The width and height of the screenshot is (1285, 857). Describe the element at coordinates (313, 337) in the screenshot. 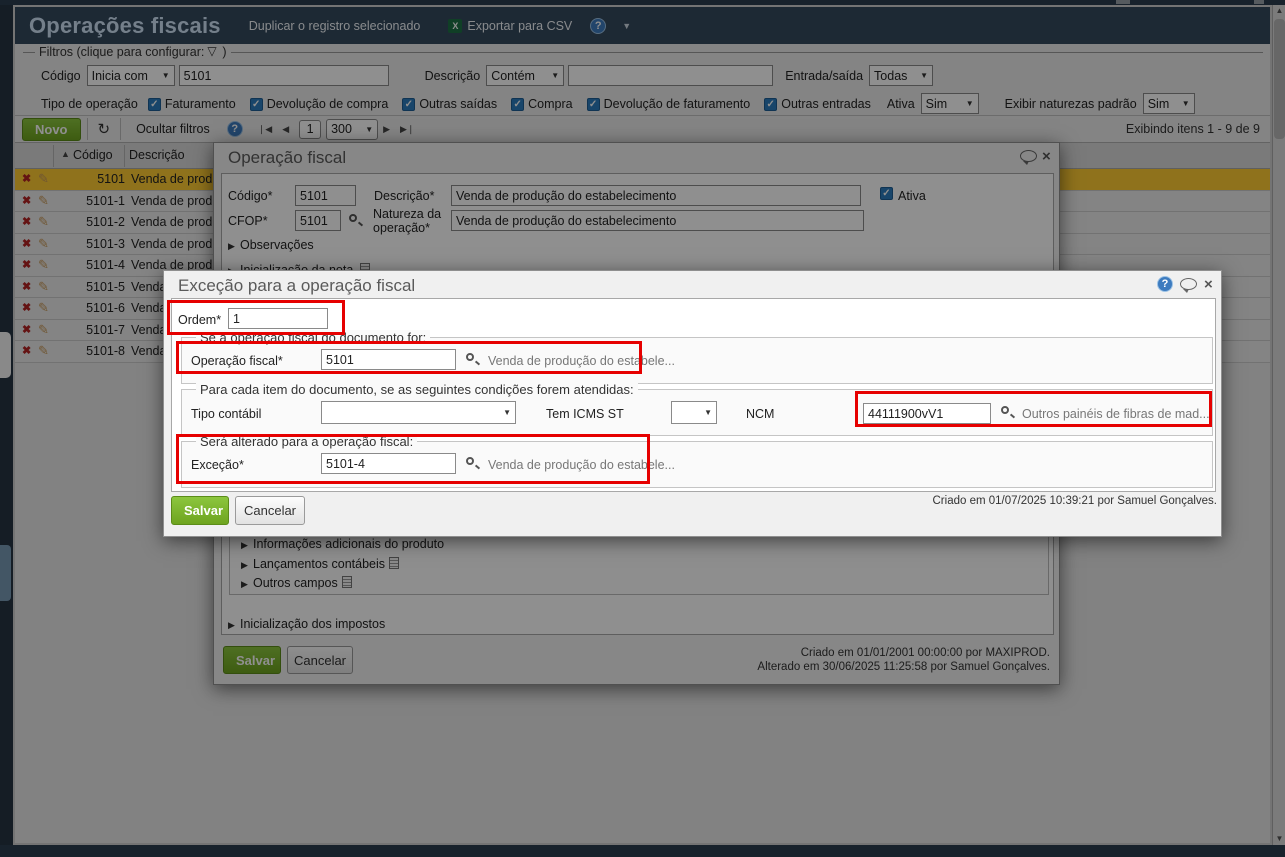

I see `groupbox-legend: Se a operação fiscal do documento for:` at that location.